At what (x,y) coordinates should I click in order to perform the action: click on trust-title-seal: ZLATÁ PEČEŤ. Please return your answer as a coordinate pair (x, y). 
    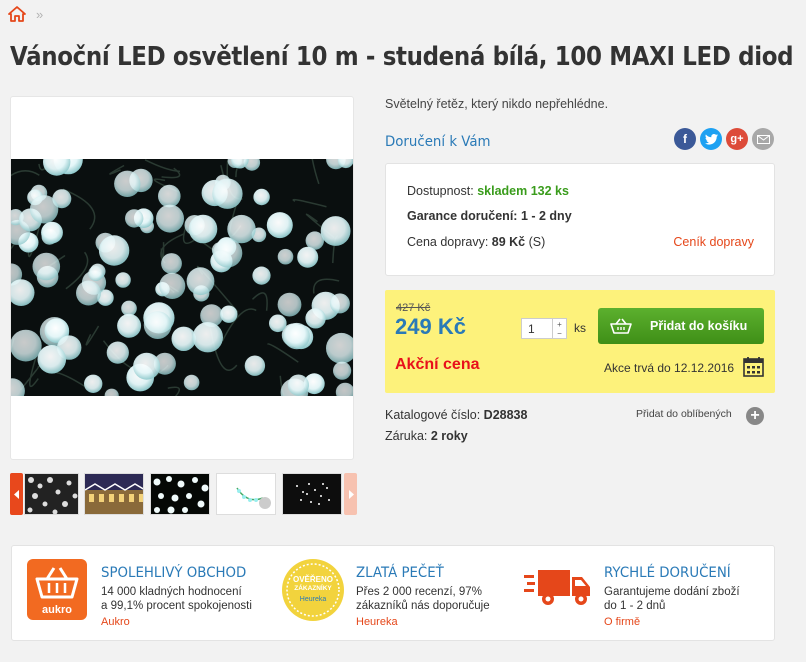
    Looking at the image, I should click on (400, 573).